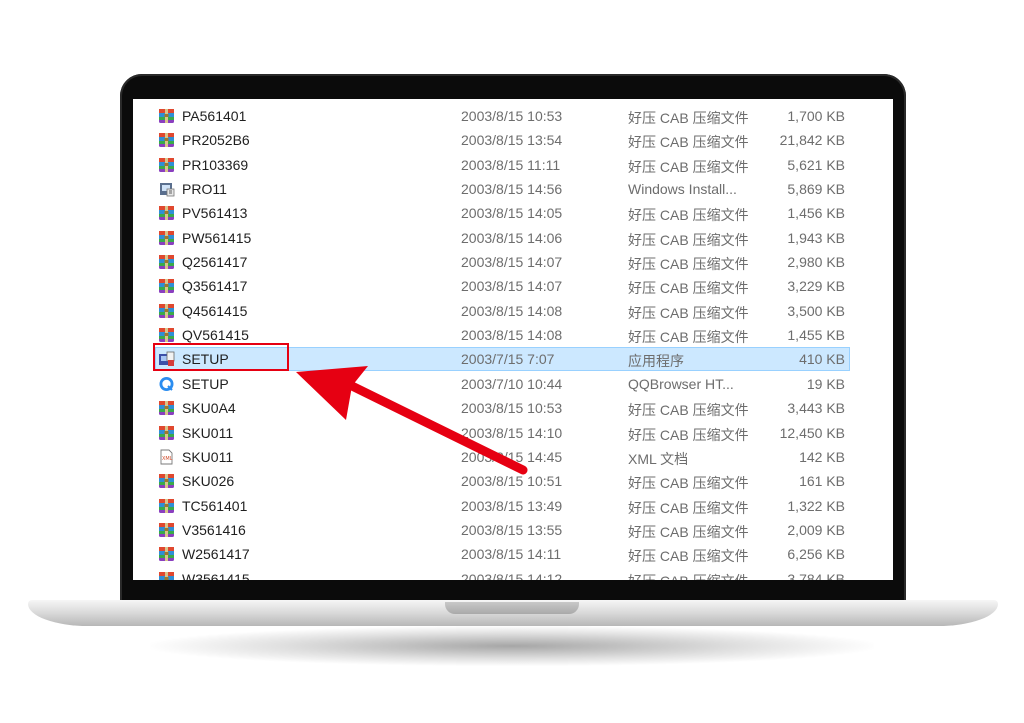 Image resolution: width=1024 pixels, height=723 pixels. What do you see at coordinates (816, 311) in the screenshot?
I see `file-size: 3,500 KB` at bounding box center [816, 311].